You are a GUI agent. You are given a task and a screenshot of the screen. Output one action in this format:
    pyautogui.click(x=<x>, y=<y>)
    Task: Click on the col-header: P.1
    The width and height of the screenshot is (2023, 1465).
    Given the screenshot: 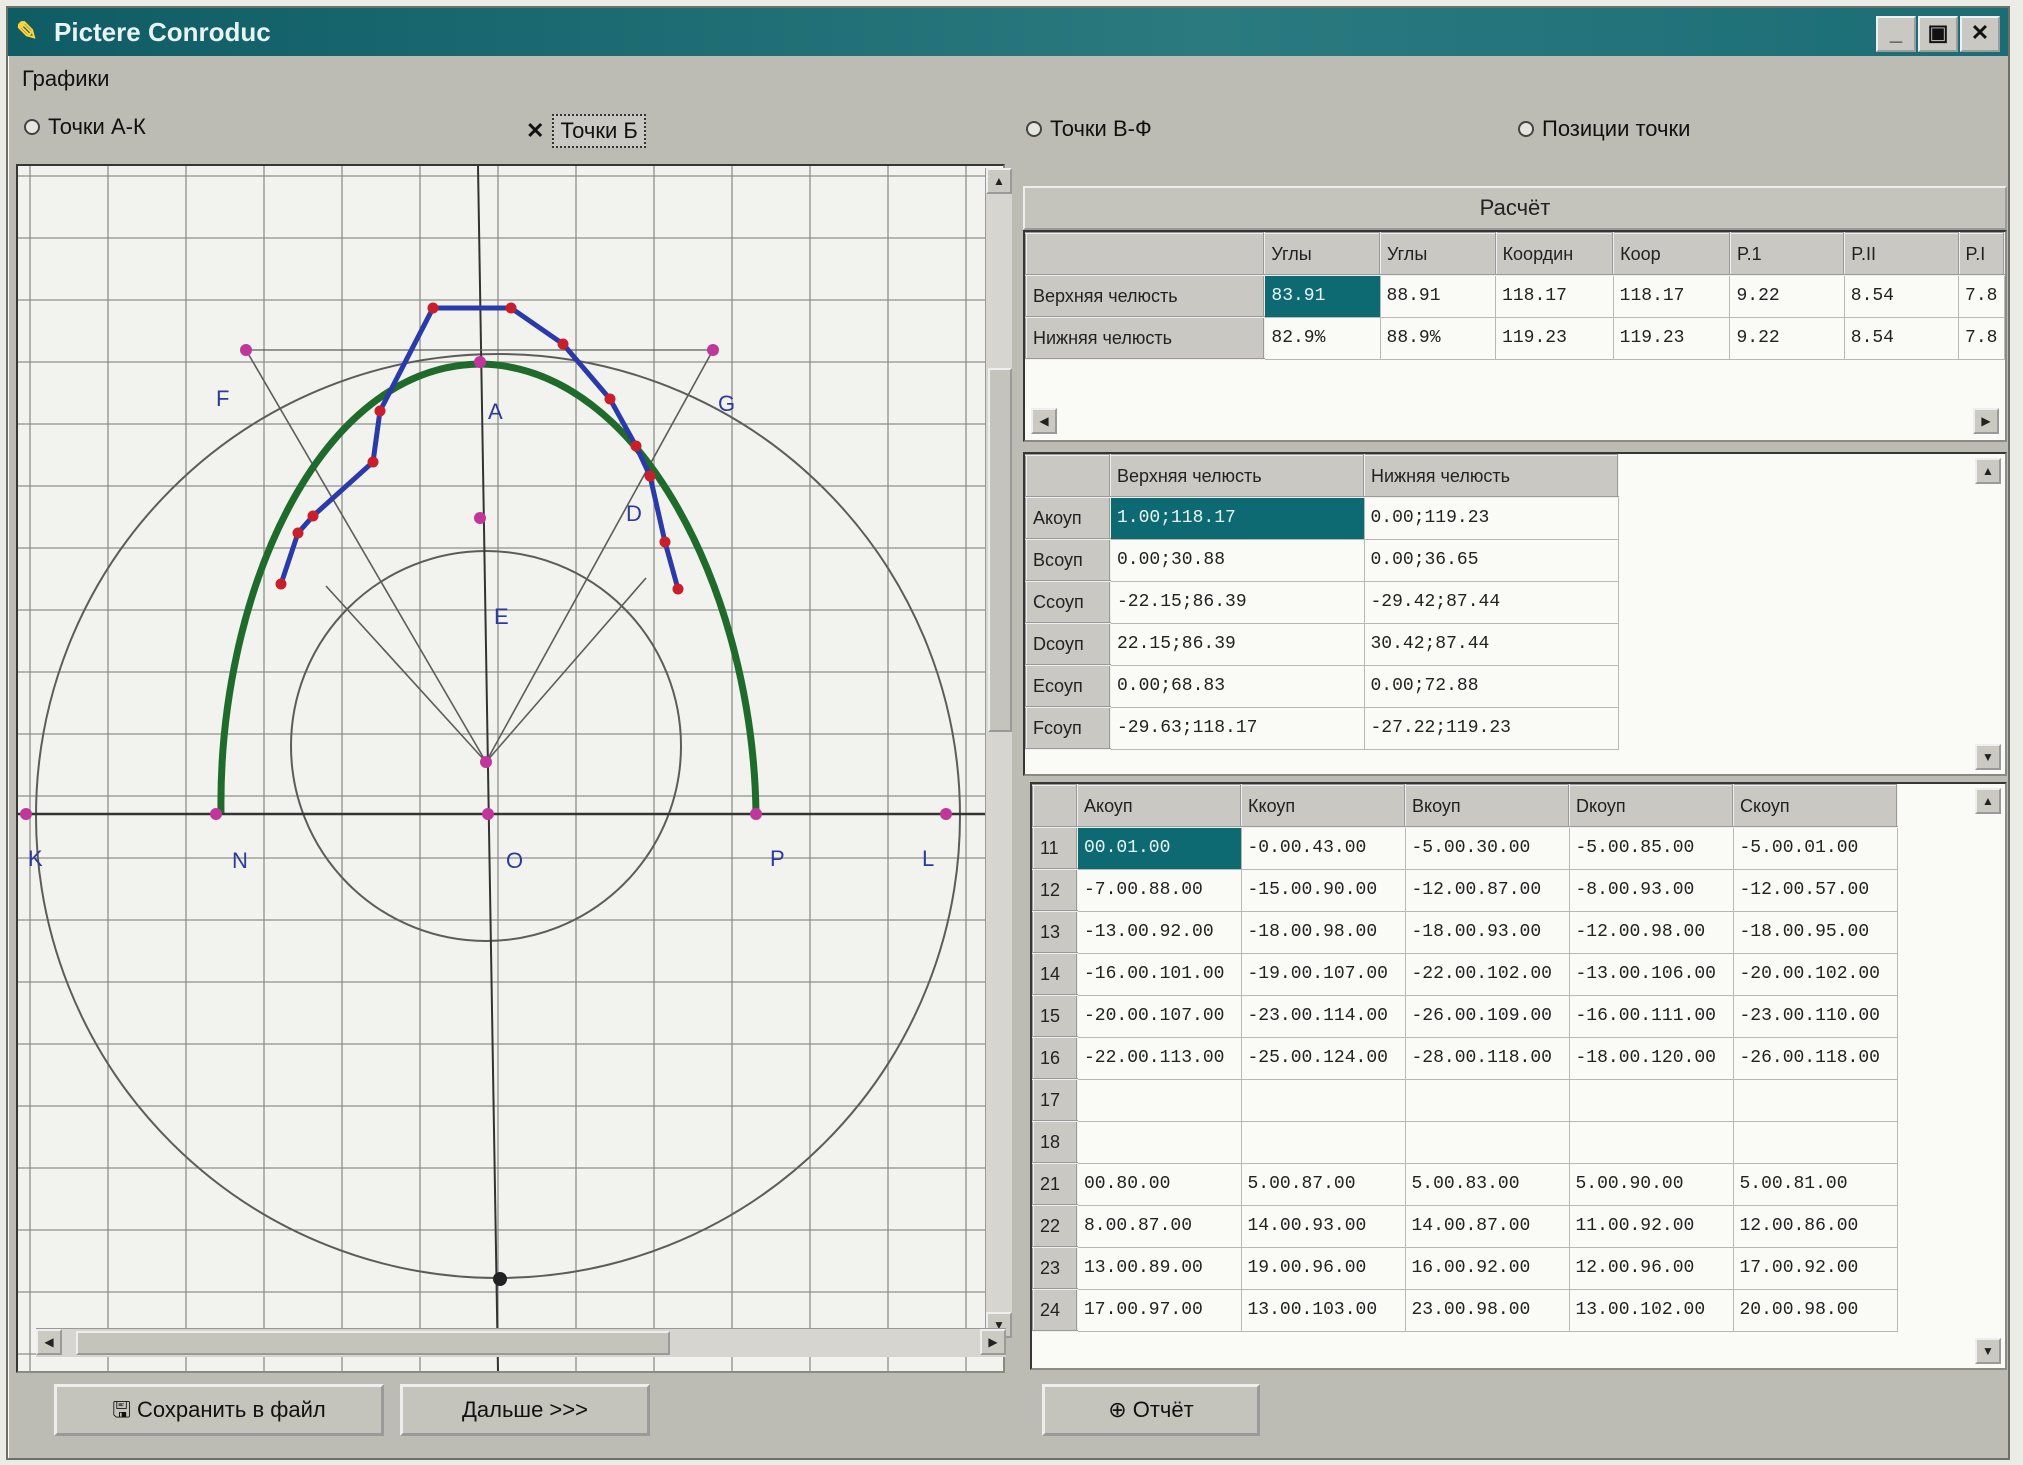 What is the action you would take?
    pyautogui.click(x=1787, y=254)
    